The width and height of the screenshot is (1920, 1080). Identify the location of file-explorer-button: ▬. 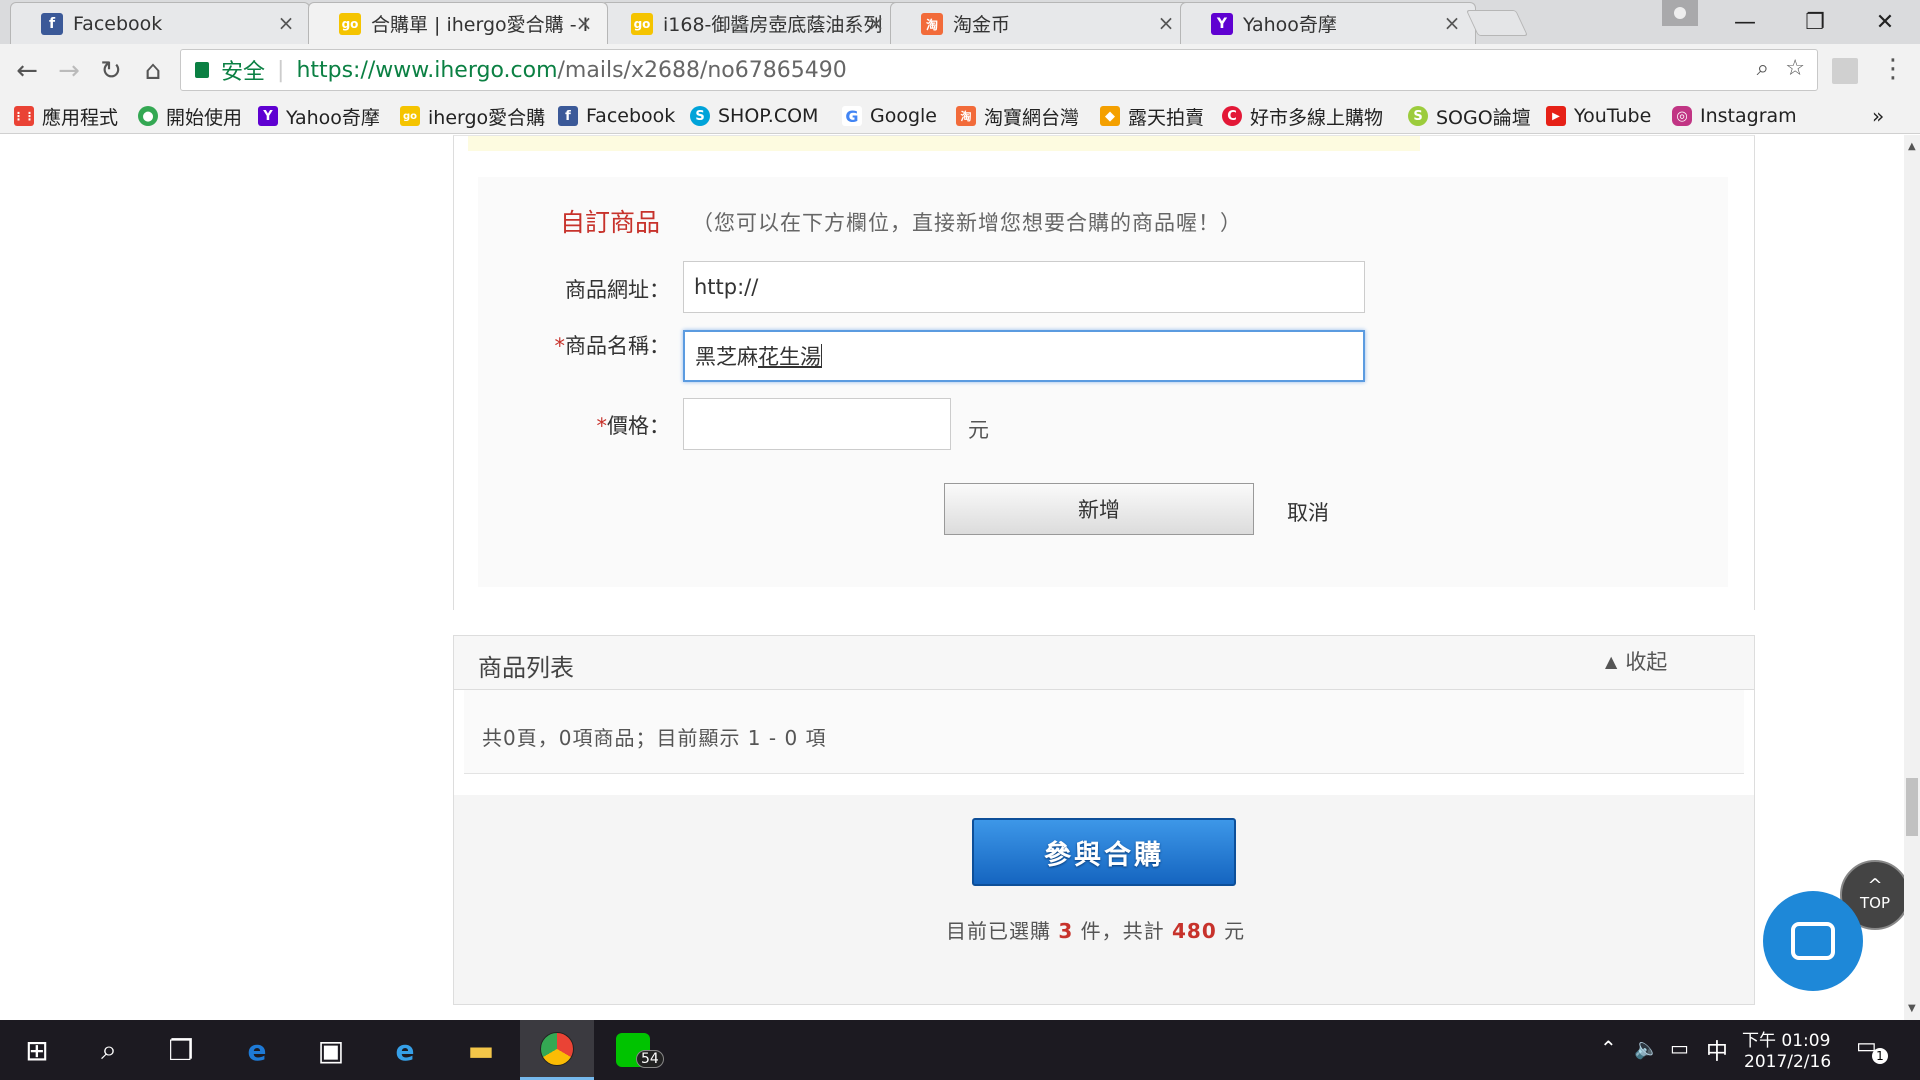
(481, 1050).